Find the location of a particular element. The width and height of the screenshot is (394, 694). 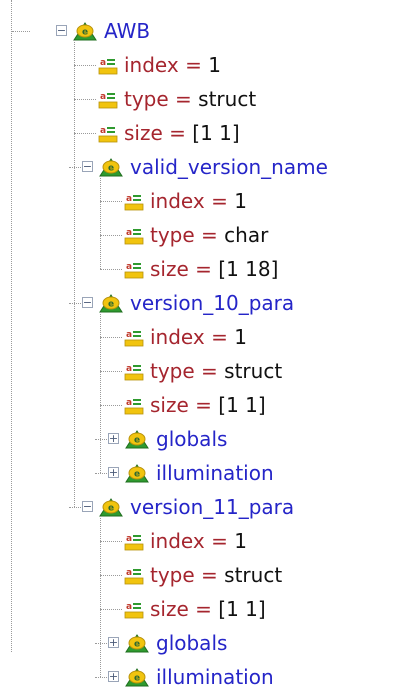

attribute-value: char is located at coordinates (246, 235).